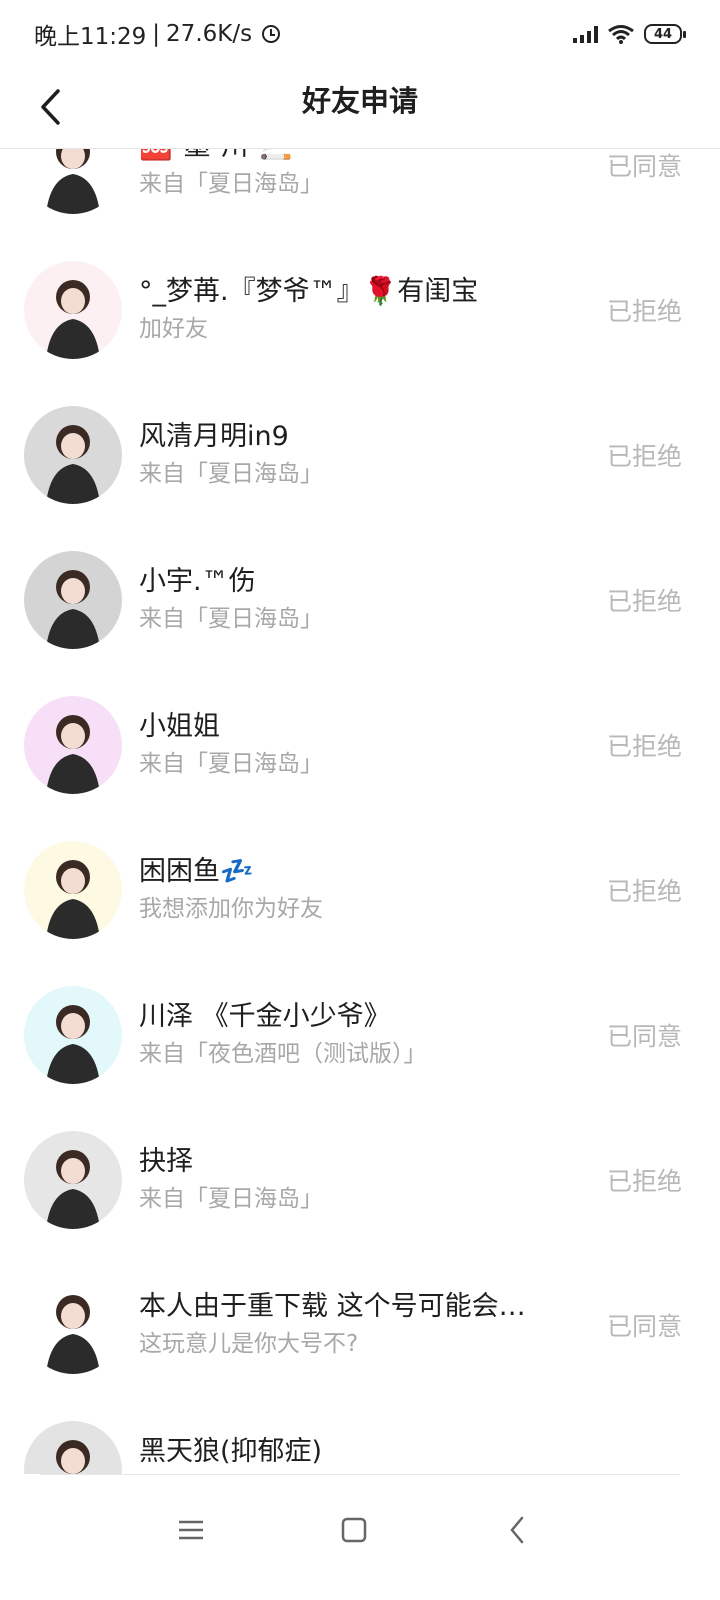 The image size is (720, 1600). I want to click on system-nav-bar, so click(360, 1537).